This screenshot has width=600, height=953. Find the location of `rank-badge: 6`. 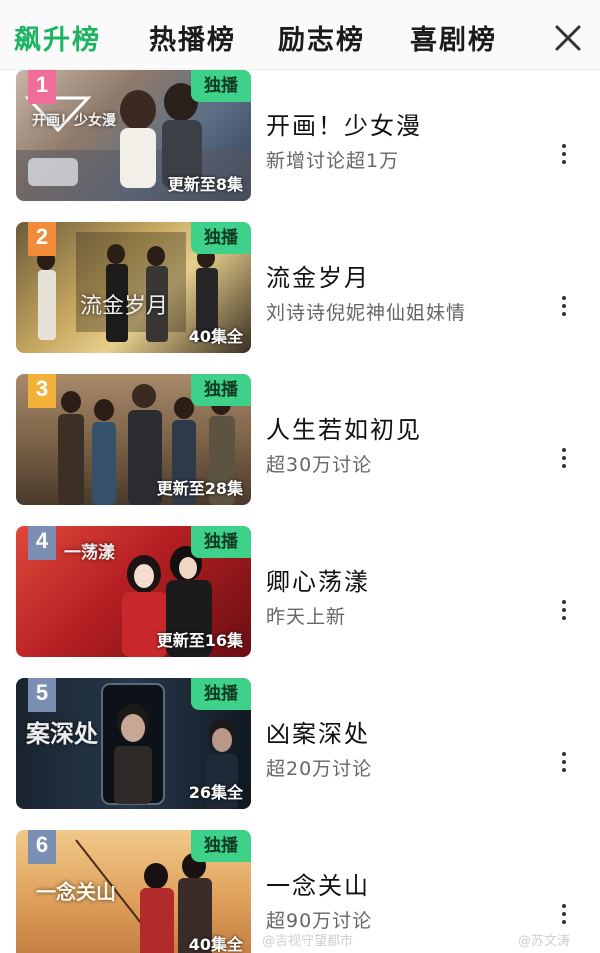

rank-badge: 6 is located at coordinates (42, 847).